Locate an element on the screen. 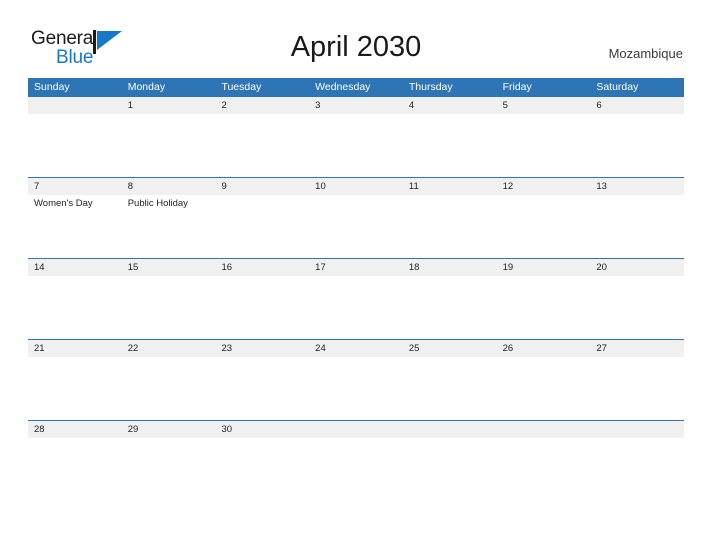 The image size is (712, 550). day-number: 19 is located at coordinates (544, 267).